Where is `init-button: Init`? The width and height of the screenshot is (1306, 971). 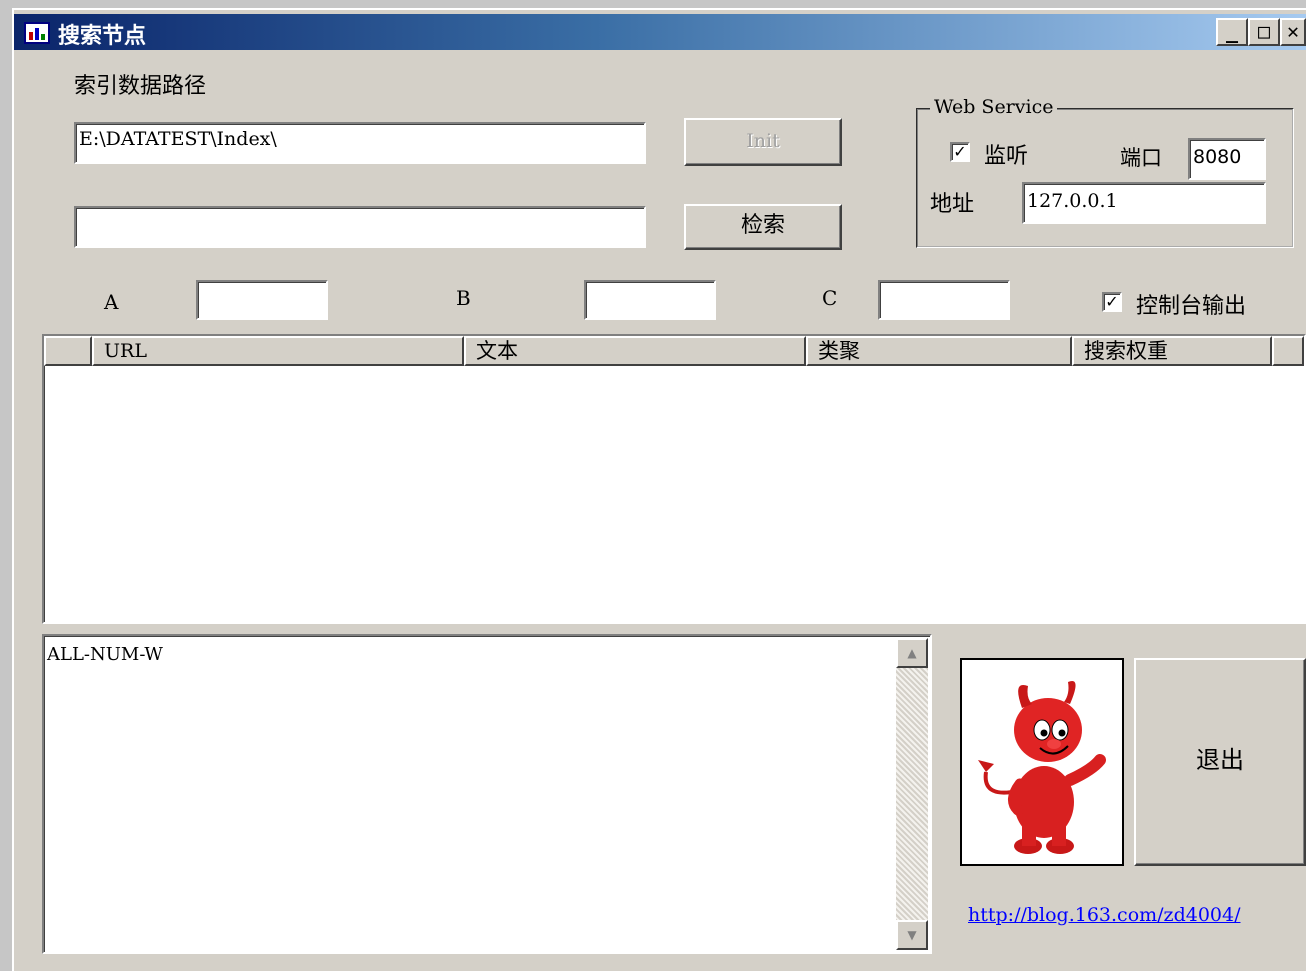
init-button: Init is located at coordinates (763, 142).